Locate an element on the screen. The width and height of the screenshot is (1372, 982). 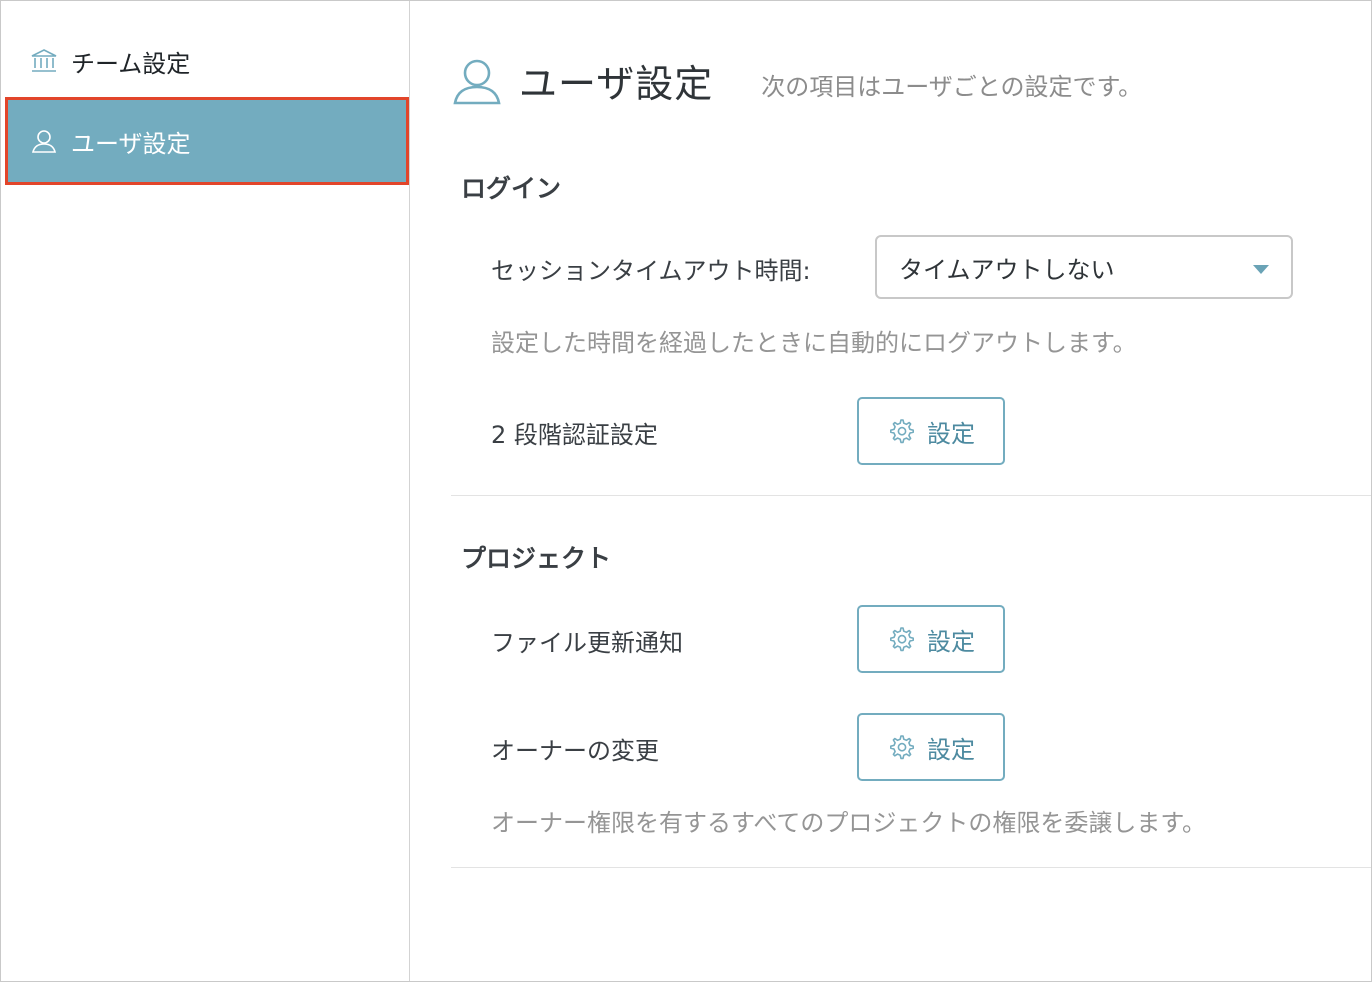
sidebar-item-label: ユーザ設定 is located at coordinates (131, 143).